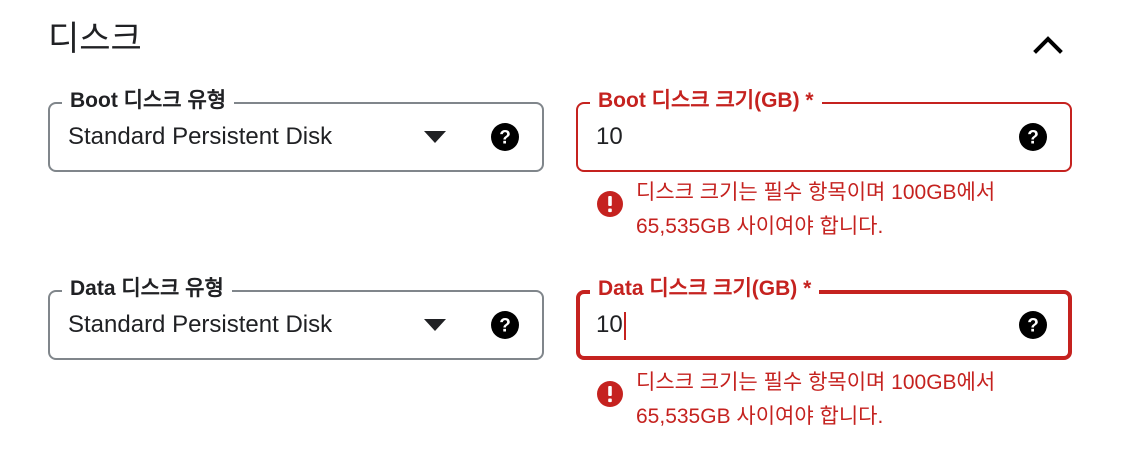  What do you see at coordinates (706, 101) in the screenshot?
I see `boot-disk-size-label: Boot 디스크 크기(GB) *` at bounding box center [706, 101].